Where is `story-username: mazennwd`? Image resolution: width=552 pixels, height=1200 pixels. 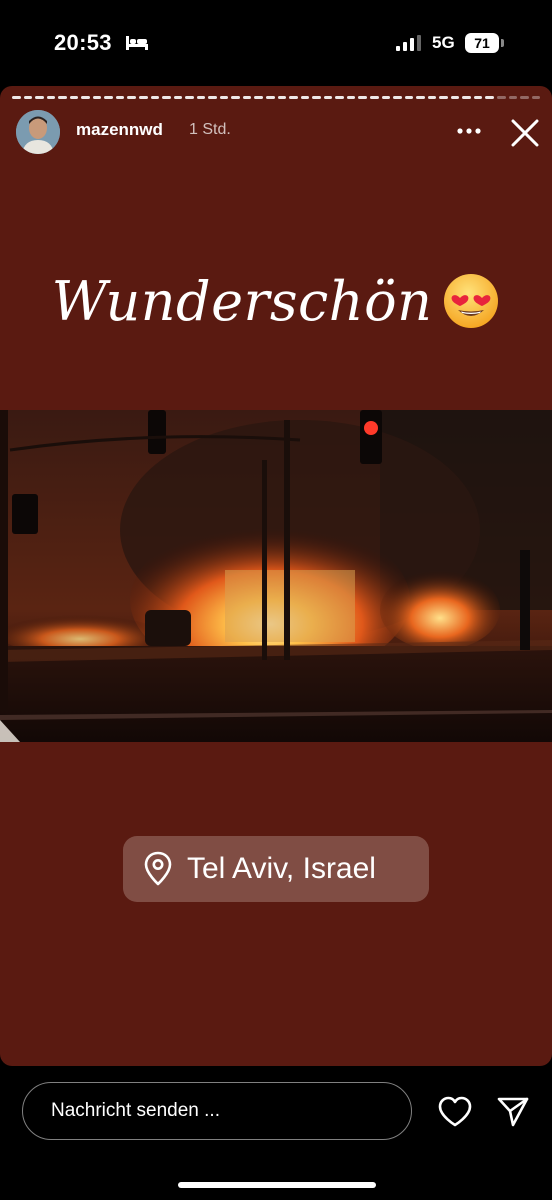
story-username: mazennwd is located at coordinates (119, 130).